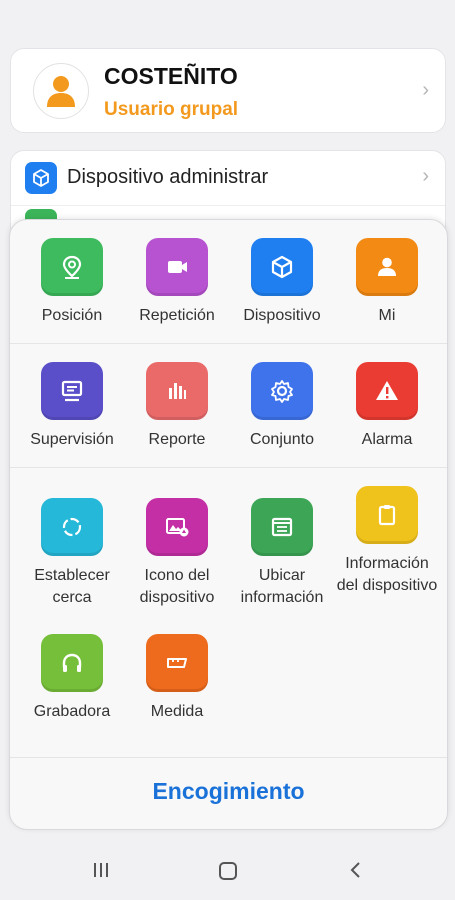 The height and width of the screenshot is (900, 455). What do you see at coordinates (72, 315) in the screenshot?
I see `menu-item-label: Posición` at bounding box center [72, 315].